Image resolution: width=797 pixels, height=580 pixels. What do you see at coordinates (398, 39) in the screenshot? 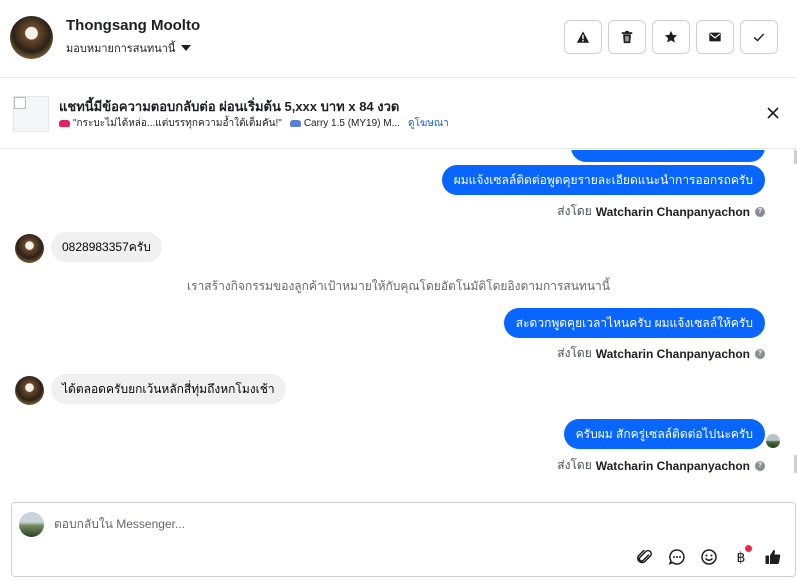
I see `conversation-header: Thongsang Moolto มอบหมายการสนทนานี้` at bounding box center [398, 39].